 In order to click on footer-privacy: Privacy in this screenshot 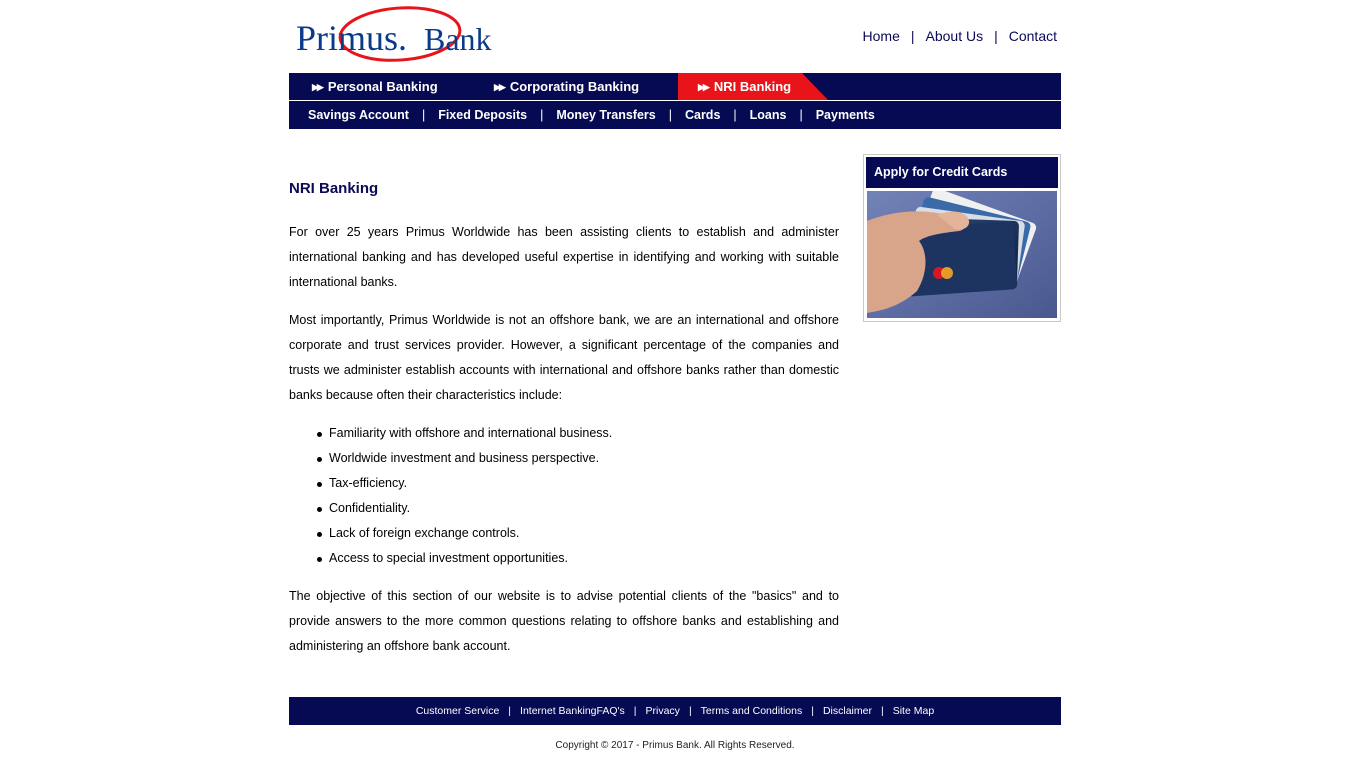, I will do `click(663, 711)`.